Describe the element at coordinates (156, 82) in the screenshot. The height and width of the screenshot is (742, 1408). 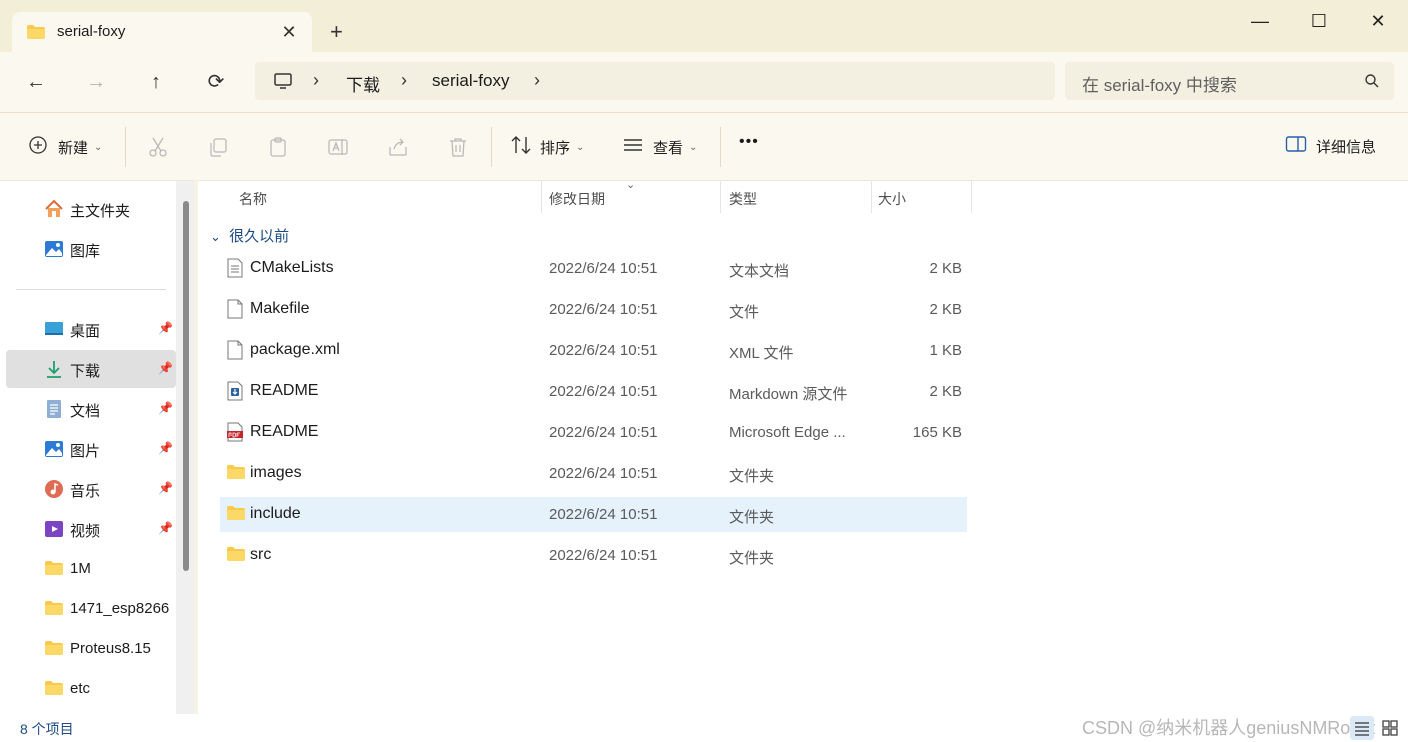
I see `up-button: ↑` at that location.